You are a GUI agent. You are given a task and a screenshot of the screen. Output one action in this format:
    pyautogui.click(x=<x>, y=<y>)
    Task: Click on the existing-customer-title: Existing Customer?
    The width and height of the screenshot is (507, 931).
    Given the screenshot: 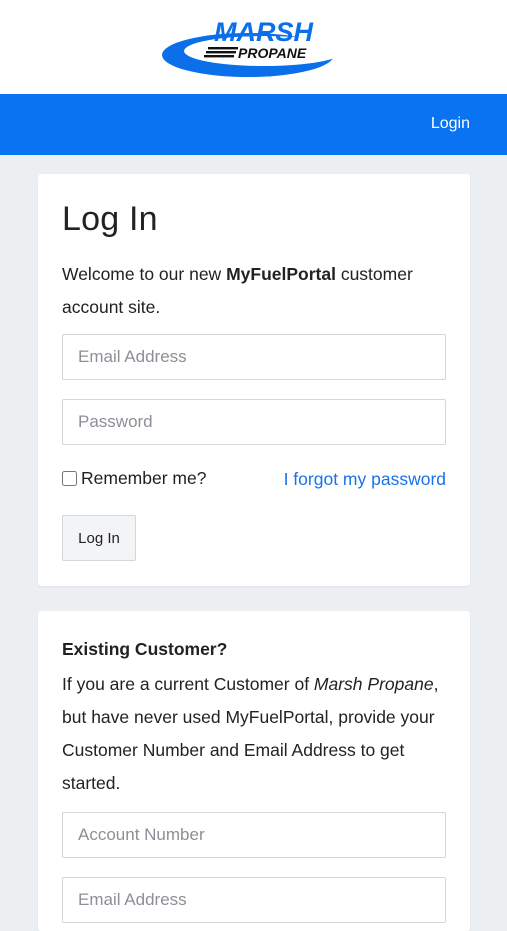 What is the action you would take?
    pyautogui.click(x=145, y=649)
    